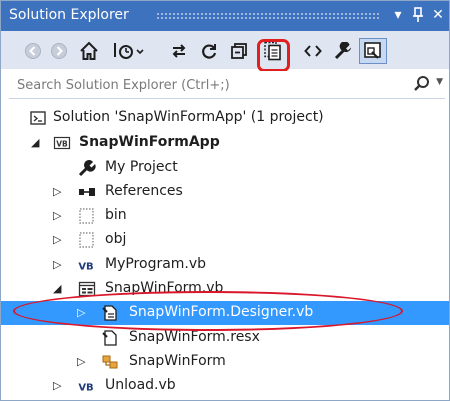 The width and height of the screenshot is (450, 401). I want to click on tree-item-obj: ▷ obj, so click(225, 240).